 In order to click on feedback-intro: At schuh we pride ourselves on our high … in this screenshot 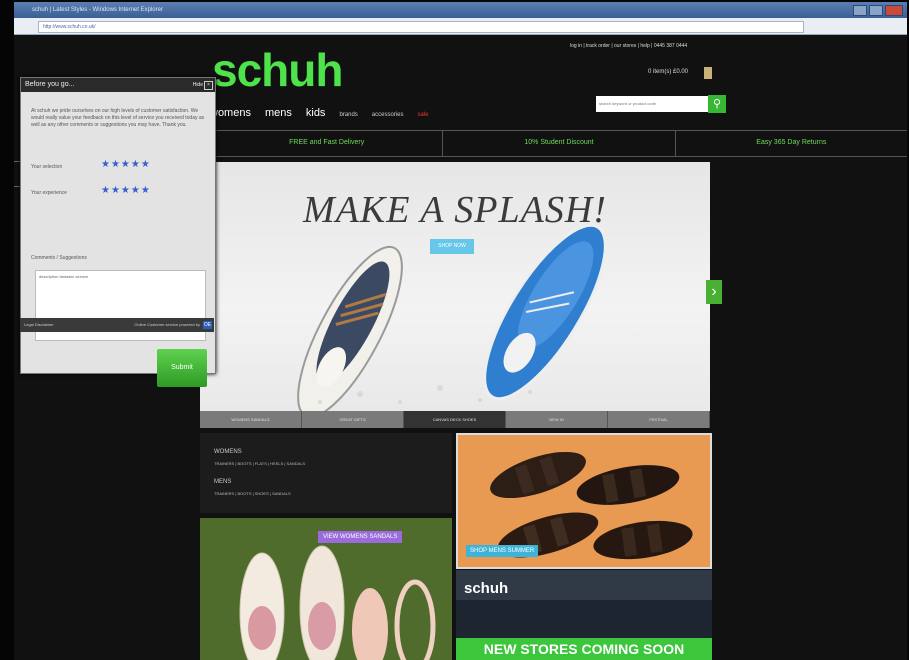, I will do `click(118, 118)`.